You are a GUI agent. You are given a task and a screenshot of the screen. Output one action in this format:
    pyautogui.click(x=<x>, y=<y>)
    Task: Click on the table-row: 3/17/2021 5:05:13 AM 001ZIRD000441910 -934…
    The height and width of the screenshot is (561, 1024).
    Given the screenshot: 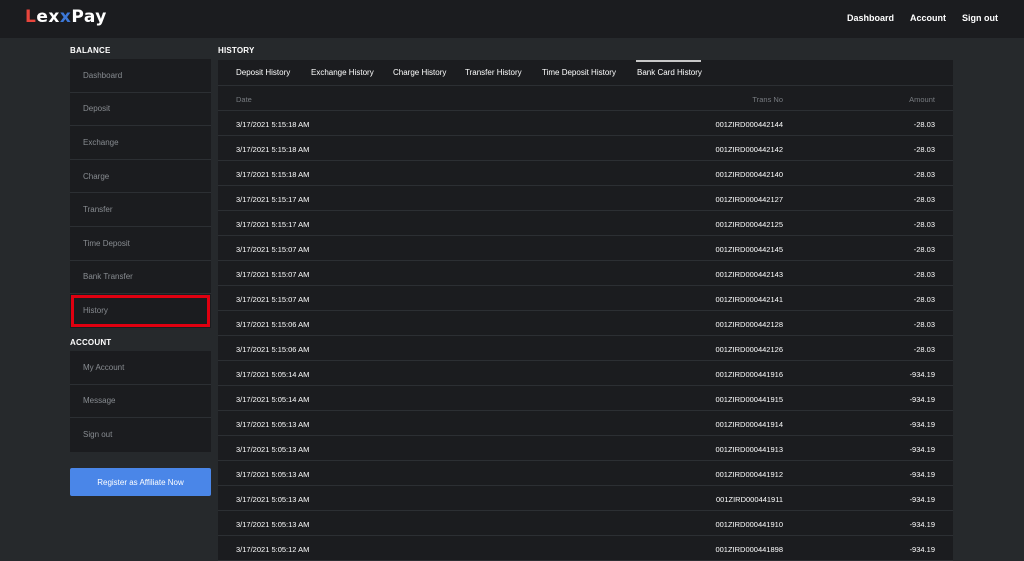 What is the action you would take?
    pyautogui.click(x=585, y=523)
    